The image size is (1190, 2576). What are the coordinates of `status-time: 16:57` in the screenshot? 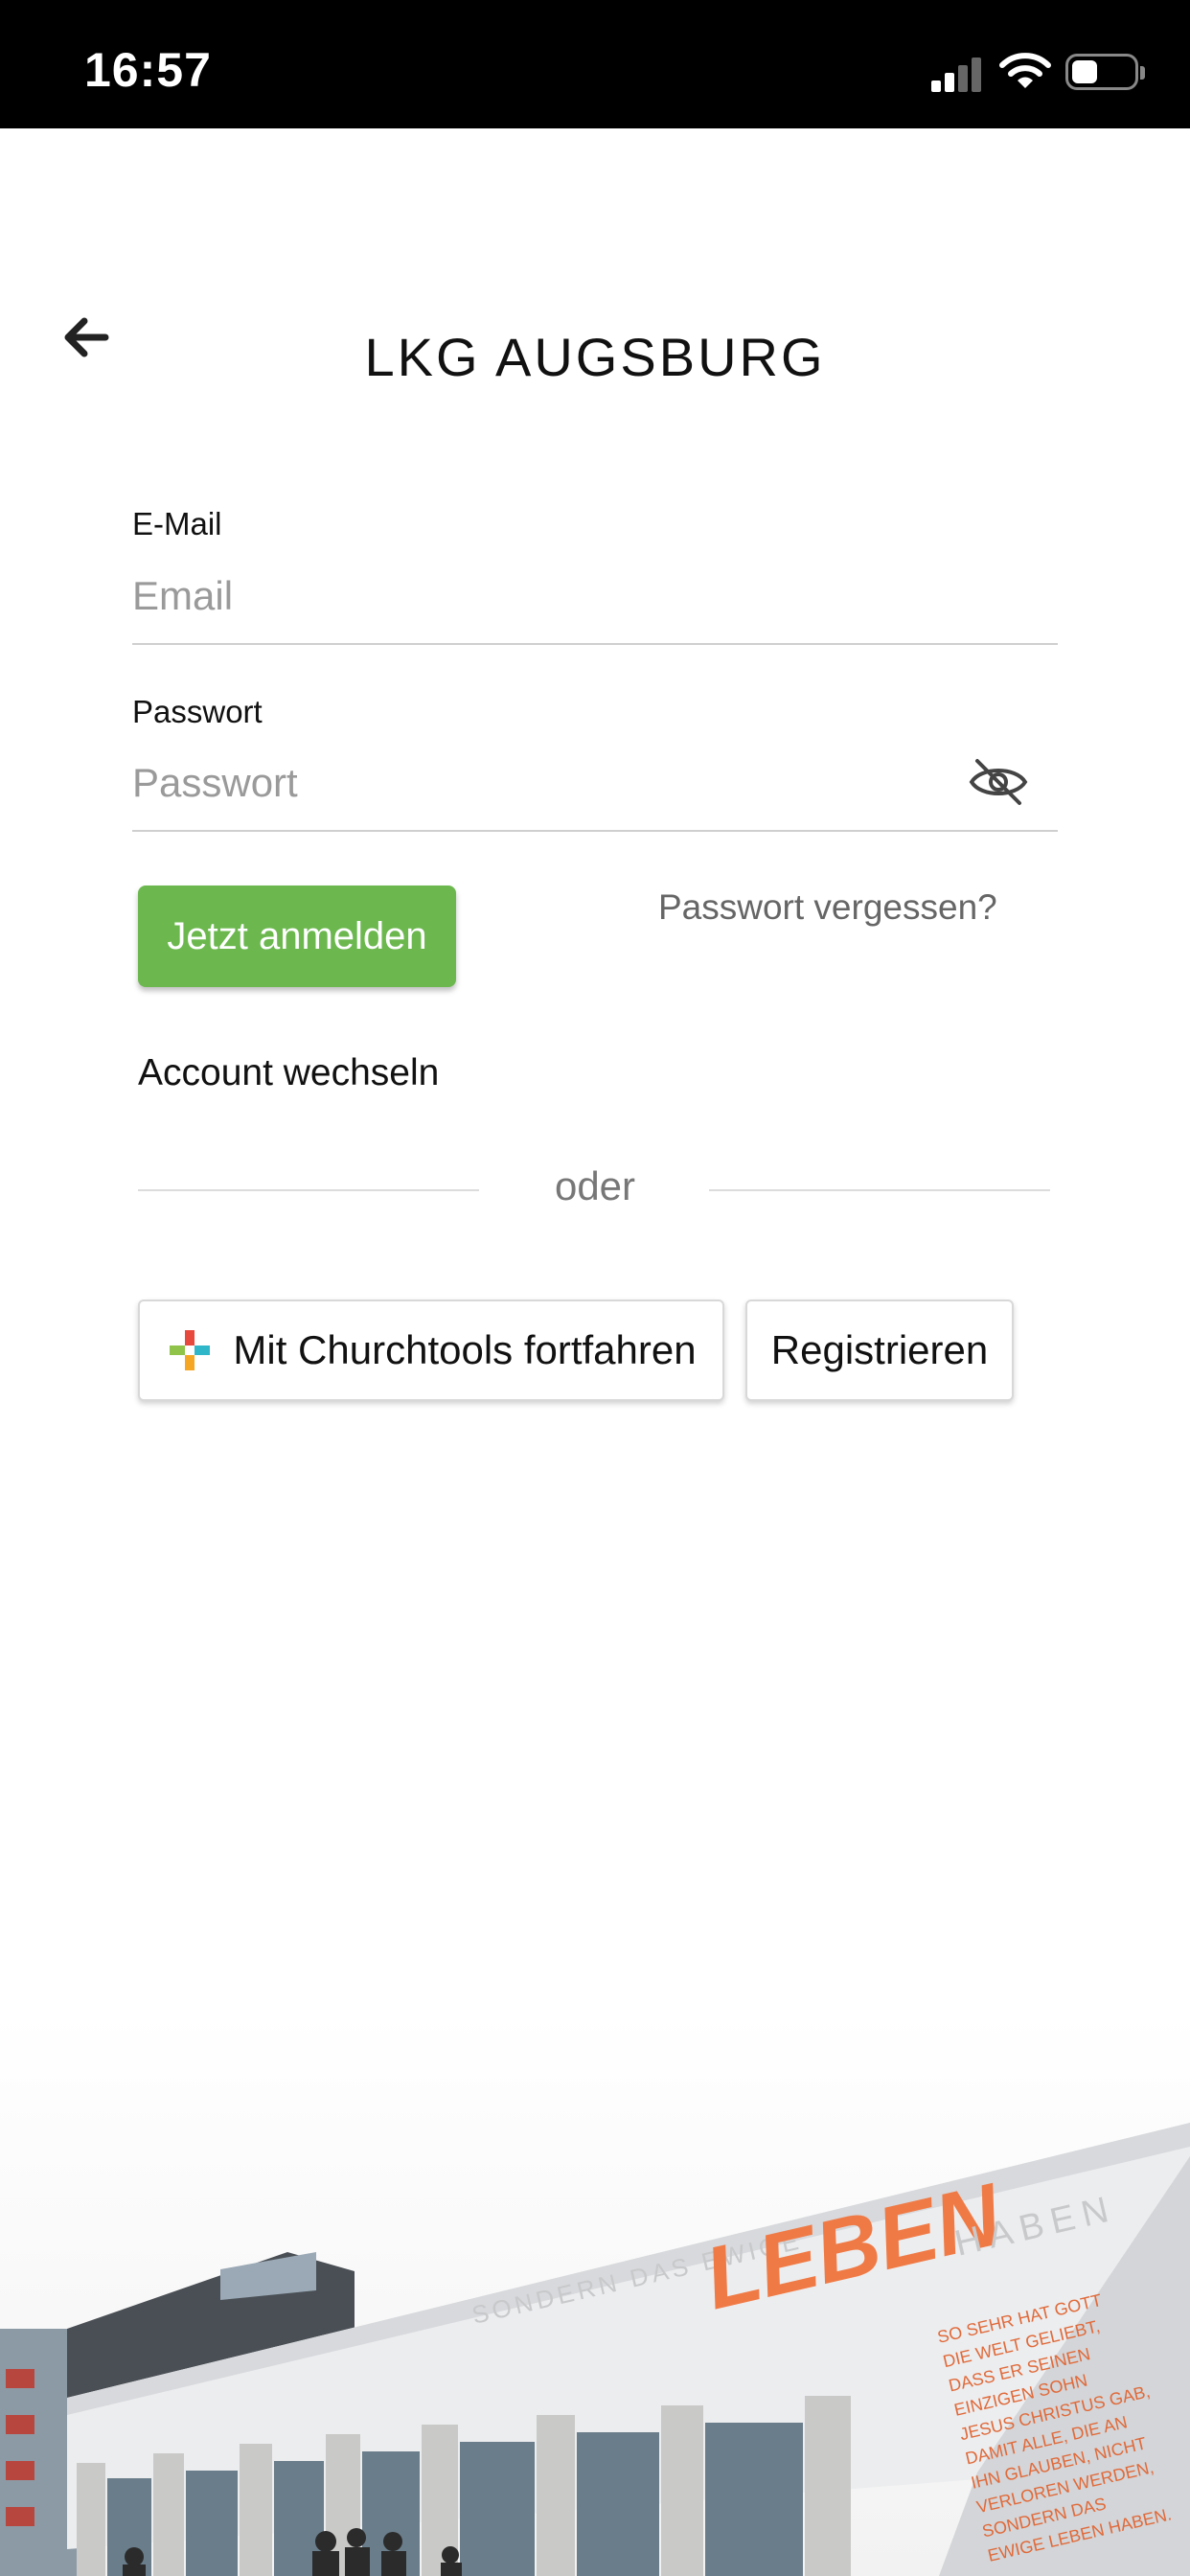 It's located at (148, 70).